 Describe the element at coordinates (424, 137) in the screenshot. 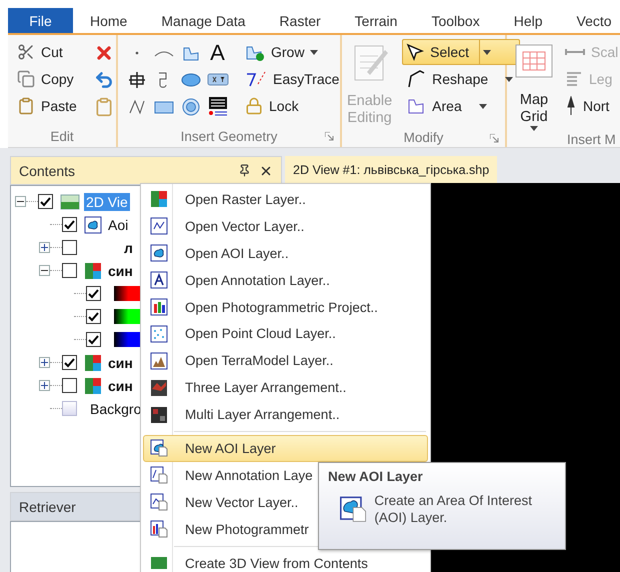

I see `group-label: Modify` at that location.